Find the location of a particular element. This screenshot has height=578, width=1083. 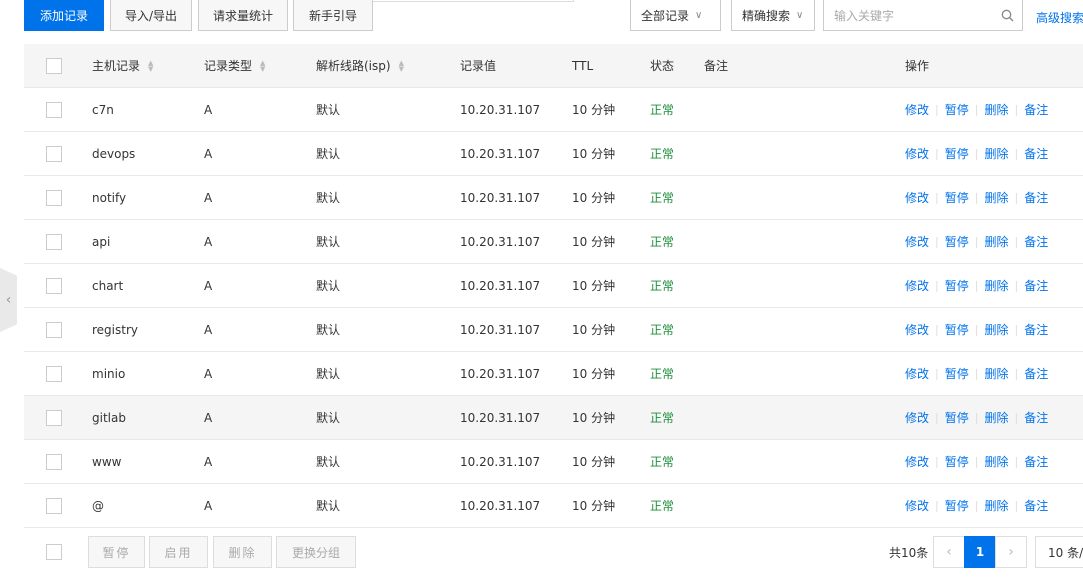

change-group-button: 更换分组 is located at coordinates (316, 552).